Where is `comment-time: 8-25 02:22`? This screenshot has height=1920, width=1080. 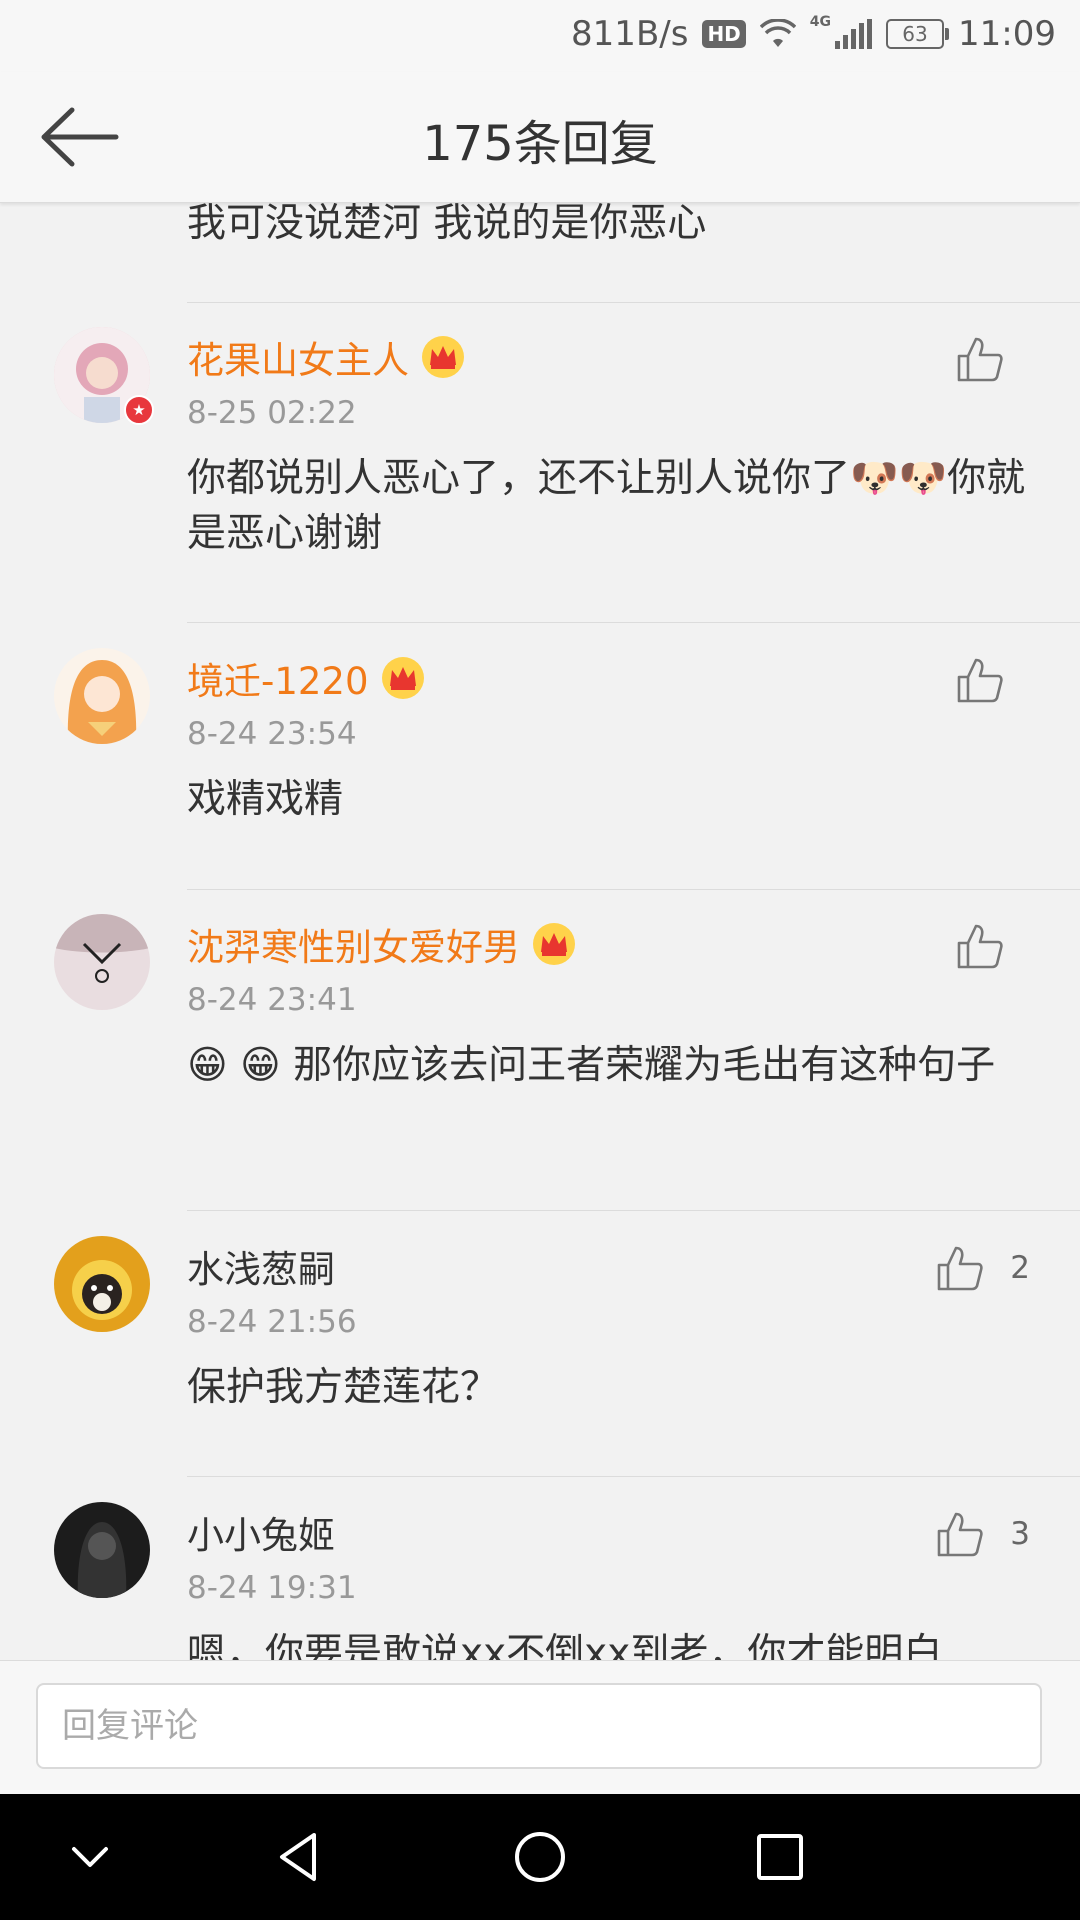 comment-time: 8-25 02:22 is located at coordinates (272, 413).